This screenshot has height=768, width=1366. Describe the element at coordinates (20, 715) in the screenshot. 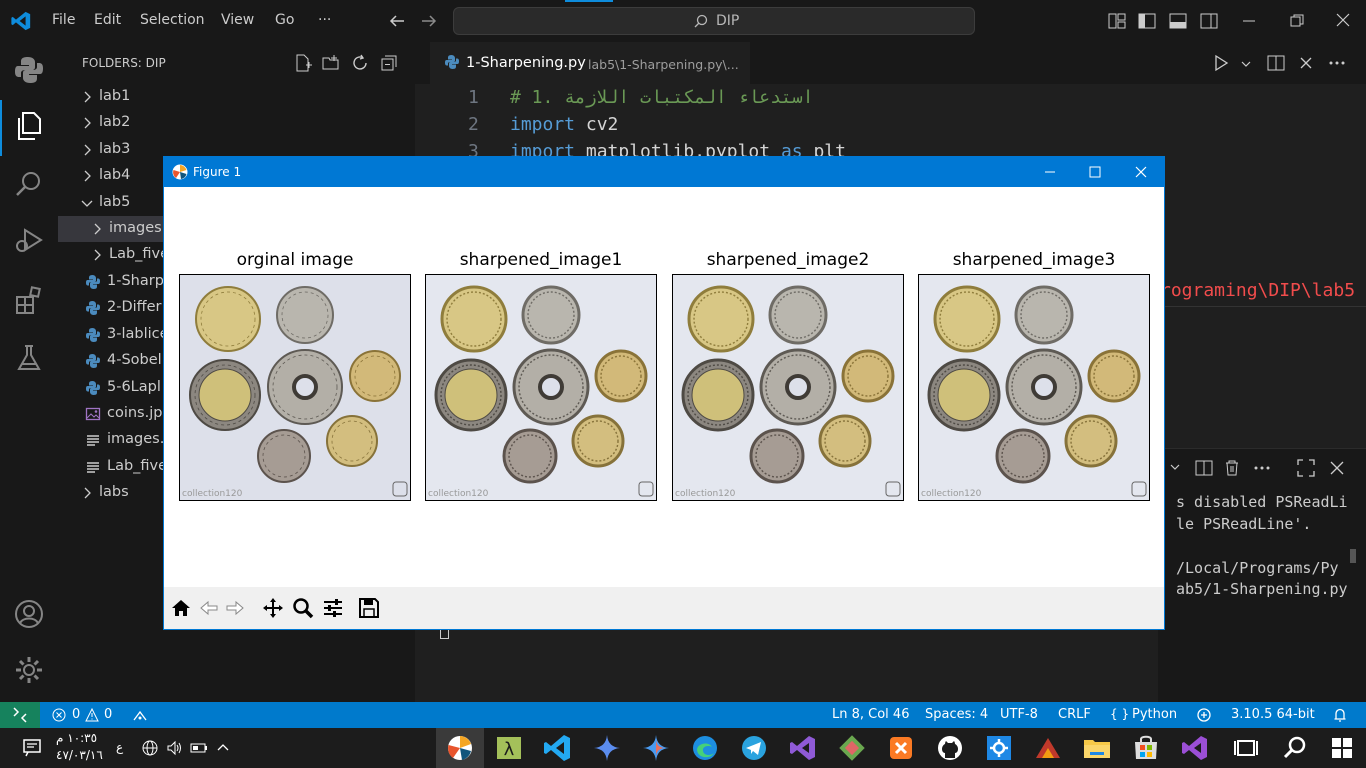

I see `remote-indicator` at that location.